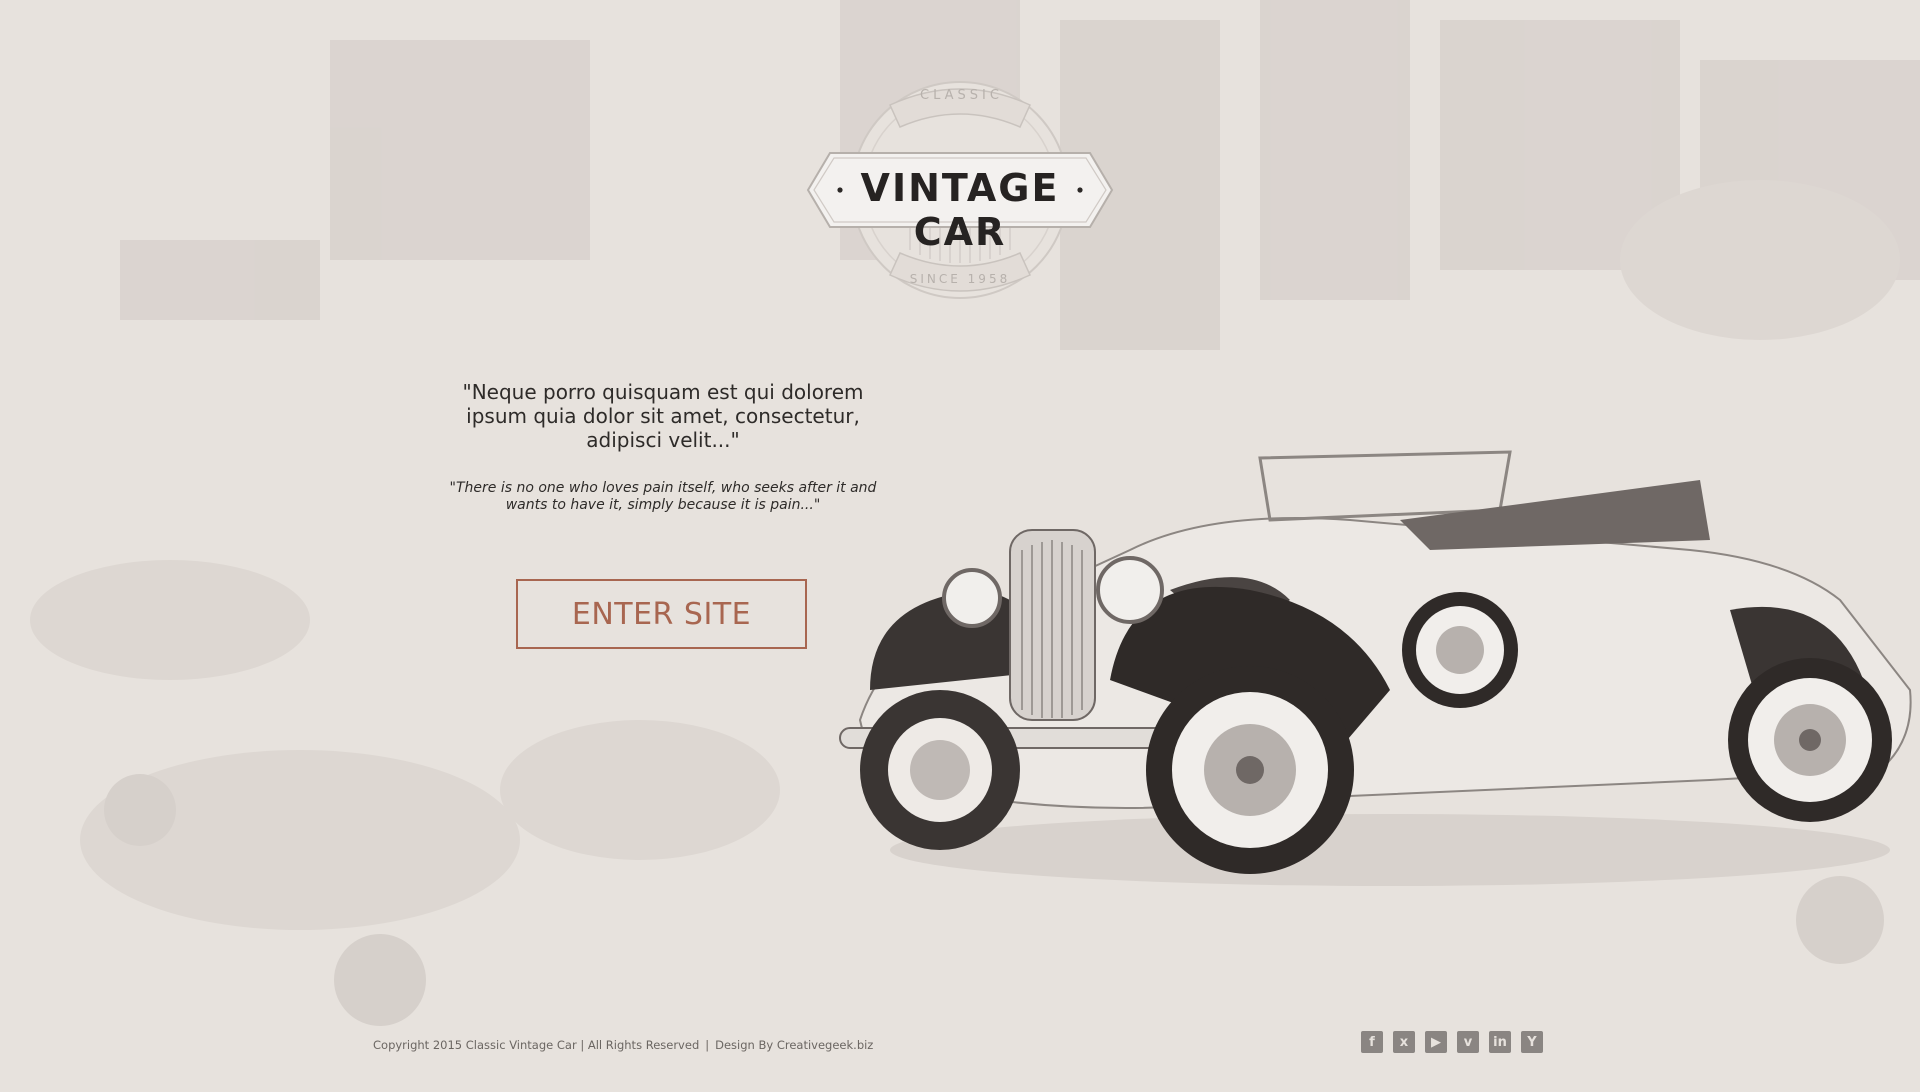  Describe the element at coordinates (961, 95) in the screenshot. I see `logo-top-text: CLASSIC` at that location.